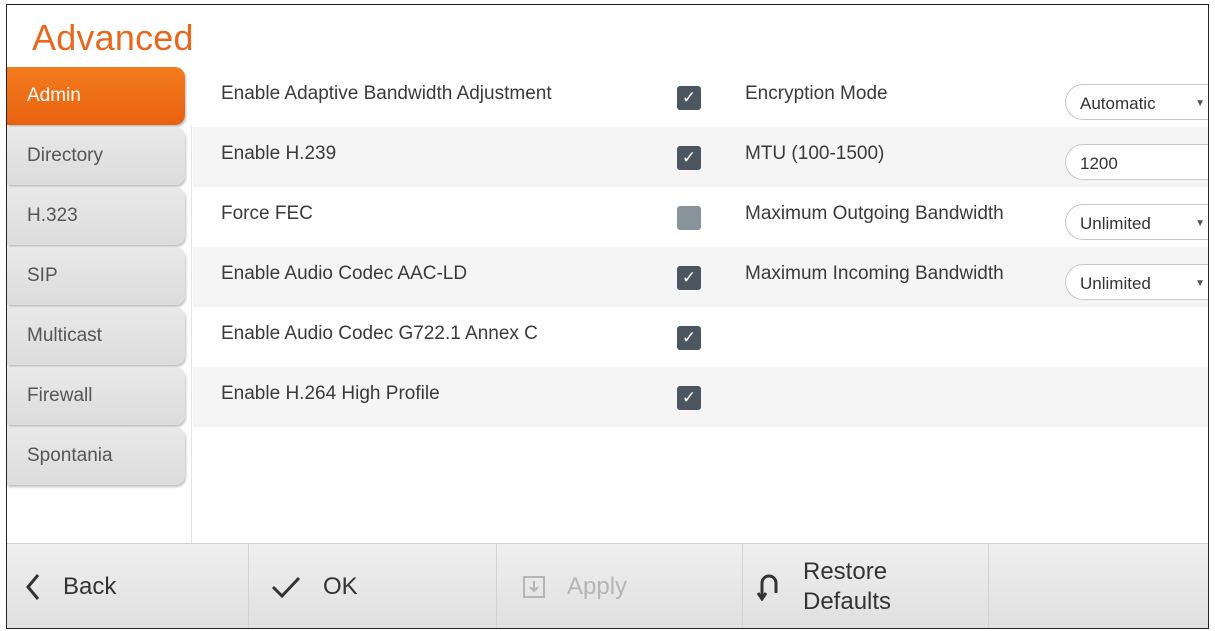 The height and width of the screenshot is (631, 1215). Describe the element at coordinates (128, 586) in the screenshot. I see `back-button: Back` at that location.